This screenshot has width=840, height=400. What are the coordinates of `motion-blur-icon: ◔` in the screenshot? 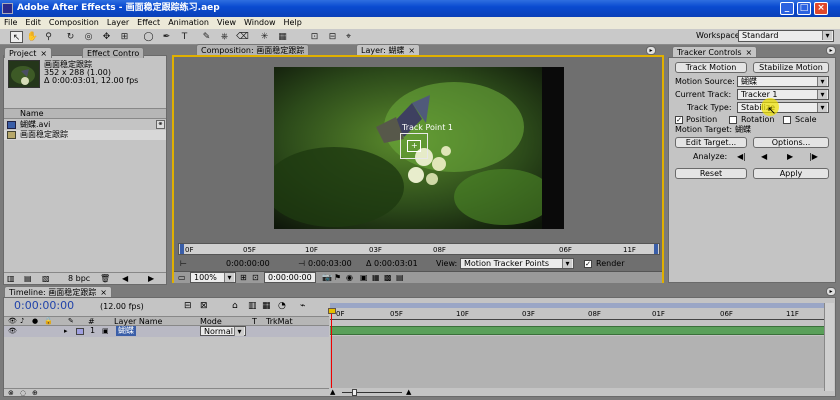 It's located at (282, 306).